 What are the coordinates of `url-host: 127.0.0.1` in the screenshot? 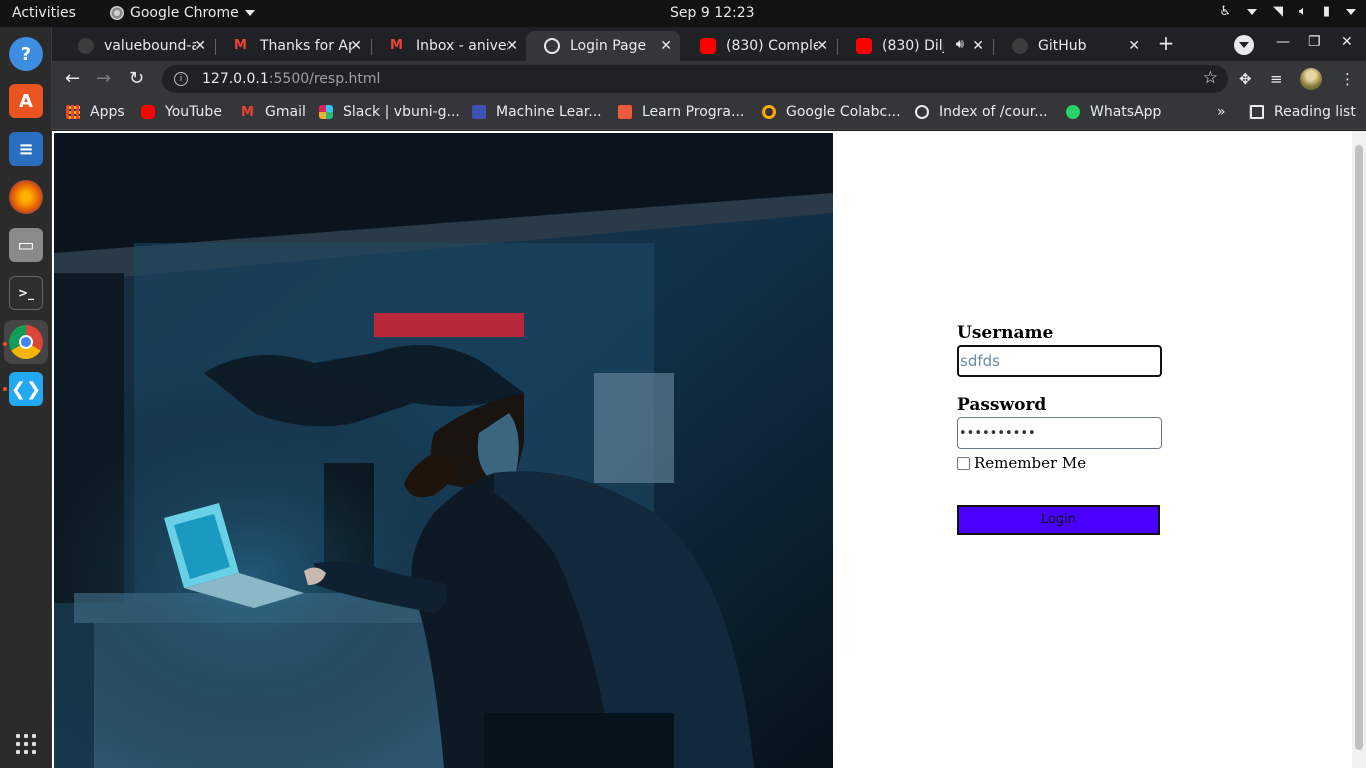 It's located at (235, 79).